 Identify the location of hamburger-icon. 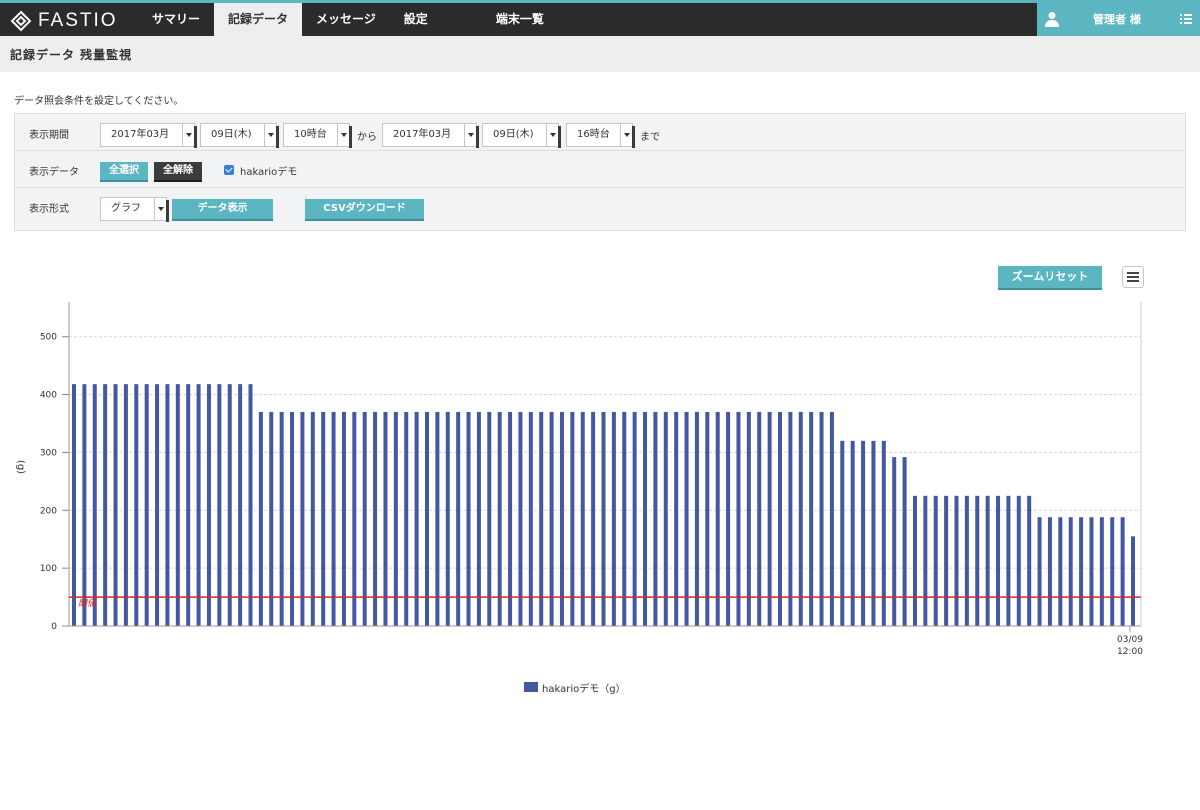
(1133, 277).